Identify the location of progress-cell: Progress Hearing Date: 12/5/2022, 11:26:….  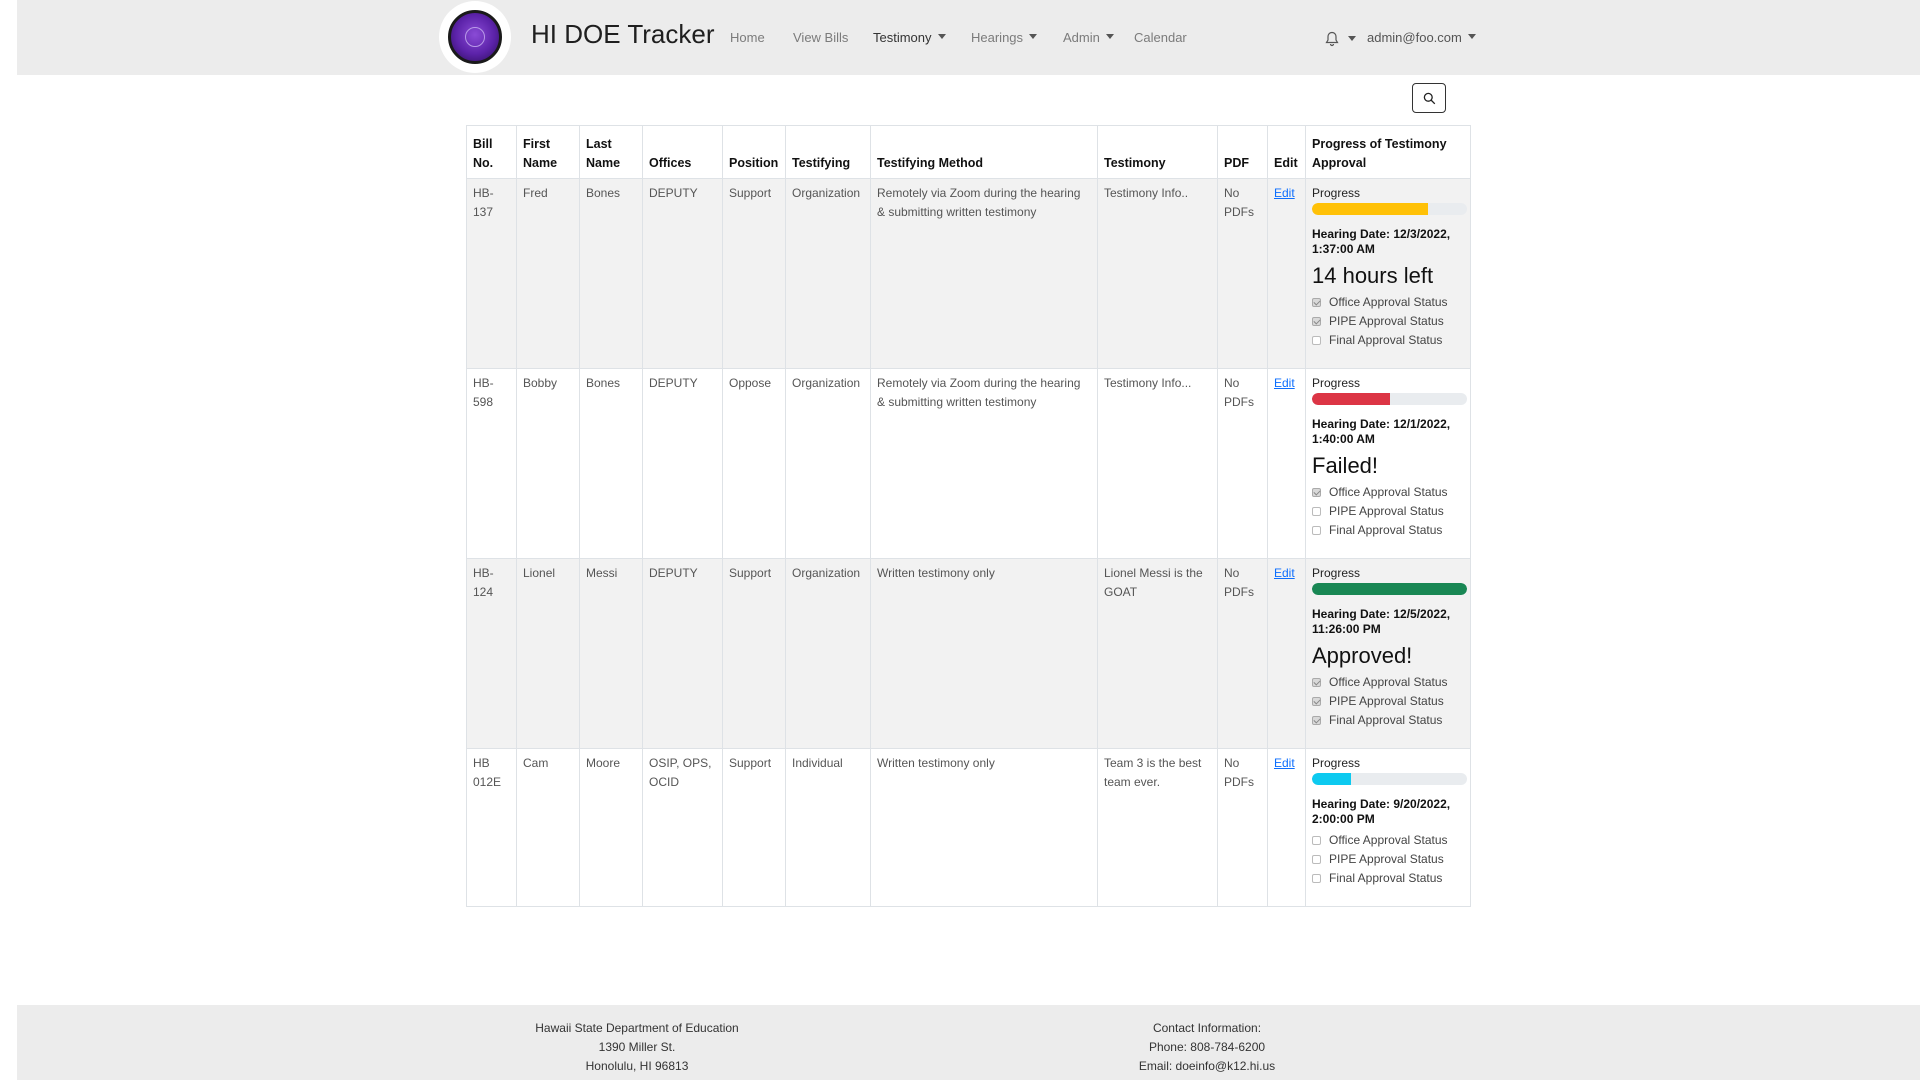
(1388, 653).